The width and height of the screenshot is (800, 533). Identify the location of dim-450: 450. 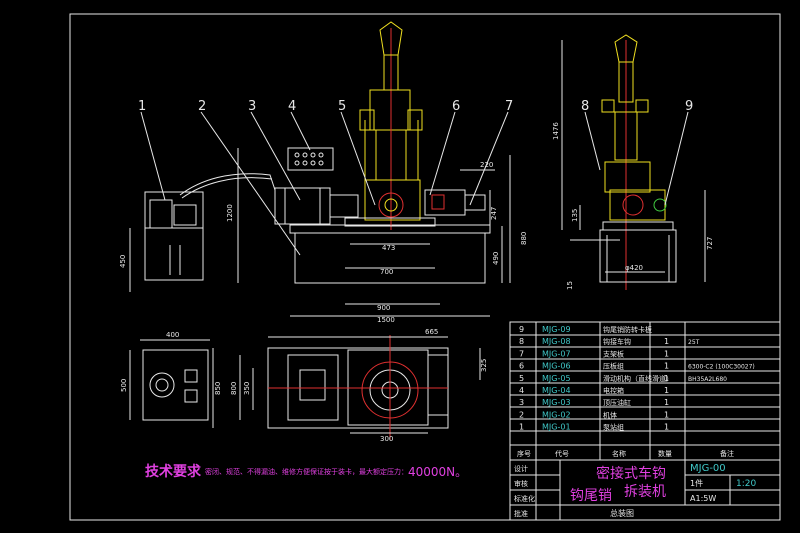
(123, 261).